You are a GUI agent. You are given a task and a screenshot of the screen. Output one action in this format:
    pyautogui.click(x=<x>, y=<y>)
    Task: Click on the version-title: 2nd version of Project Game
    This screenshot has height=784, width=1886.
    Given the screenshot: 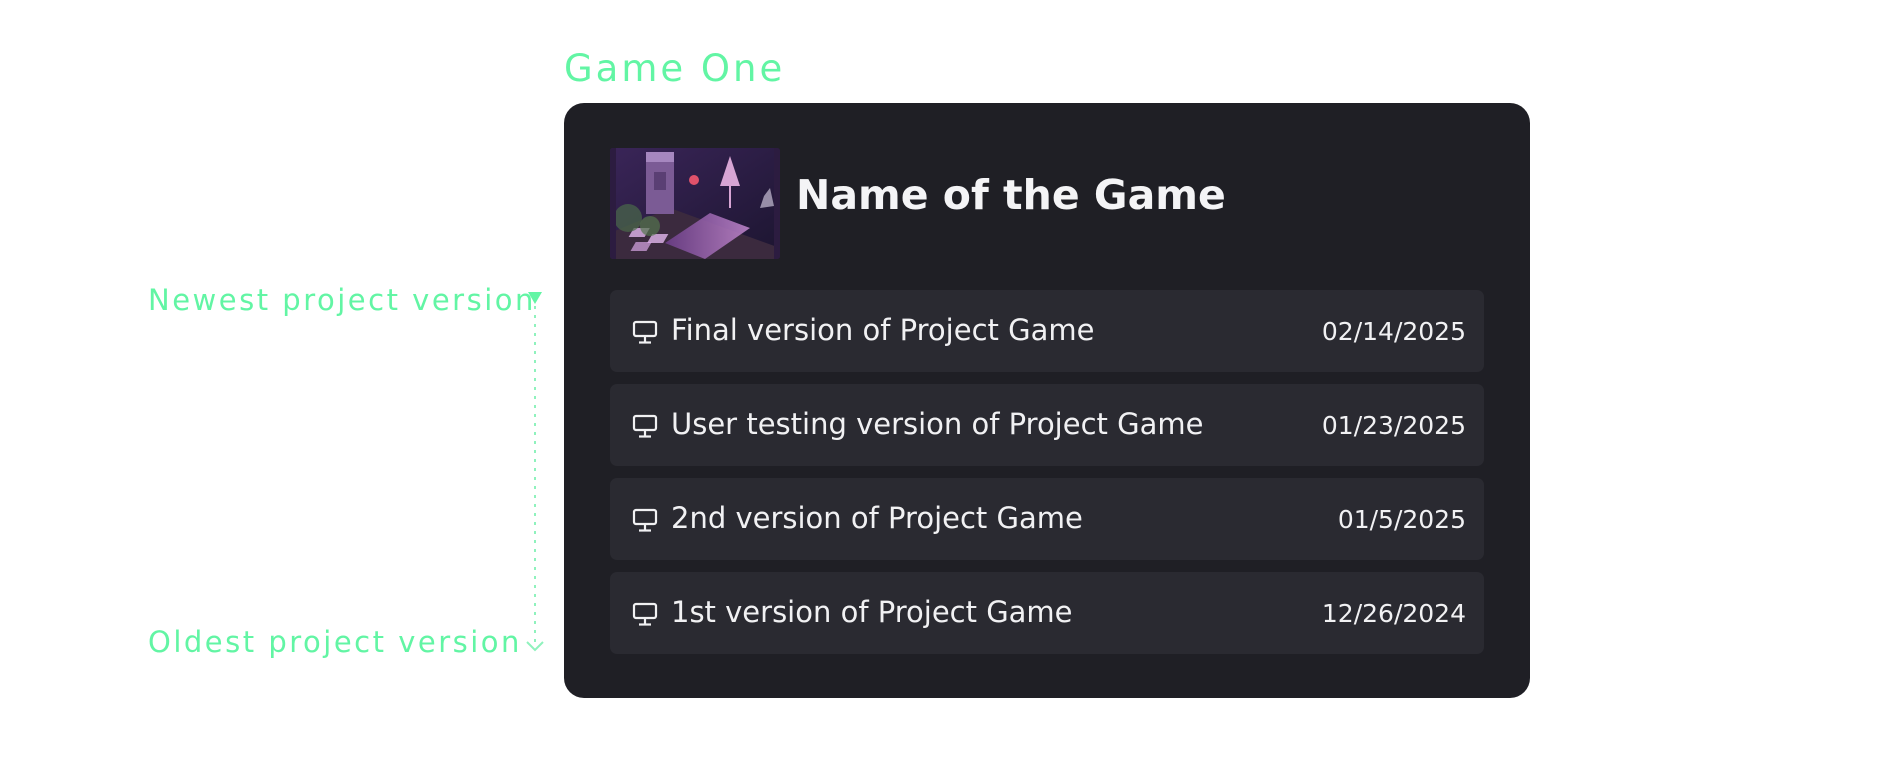 What is the action you would take?
    pyautogui.click(x=877, y=518)
    